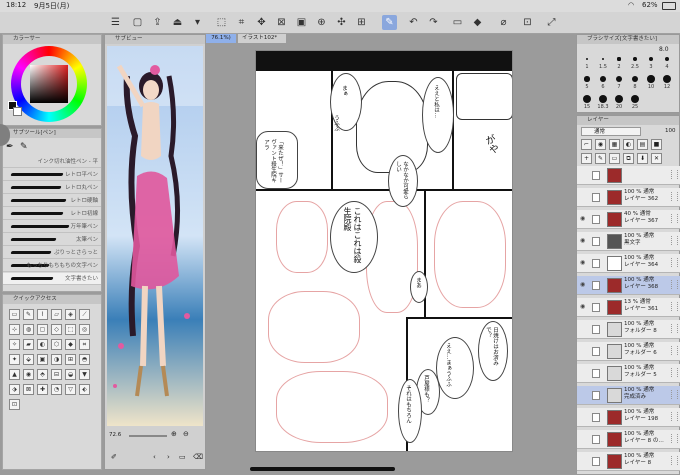 This screenshot has width=680, height=475. Describe the element at coordinates (628, 158) in the screenshot. I see `copy-layer-icon: ⧉` at that location.